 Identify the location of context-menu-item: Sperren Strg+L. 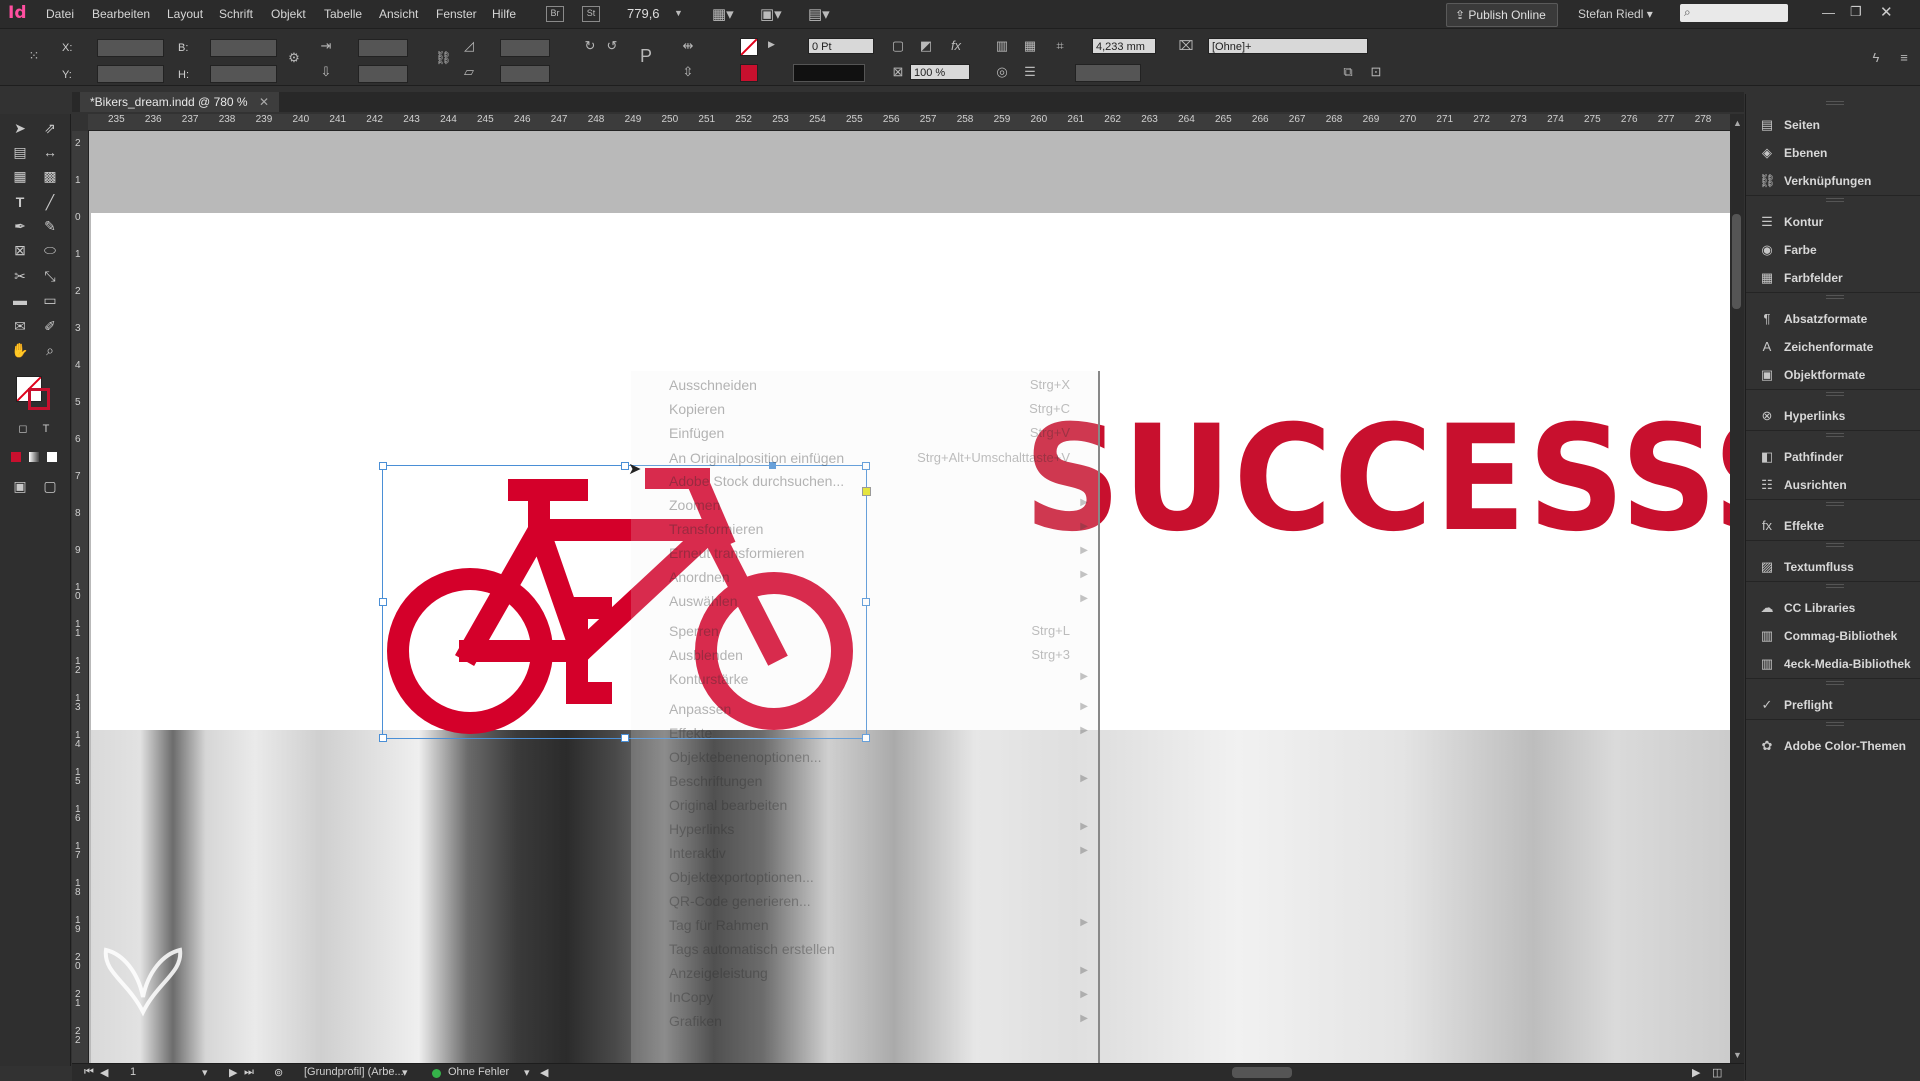
(864, 634).